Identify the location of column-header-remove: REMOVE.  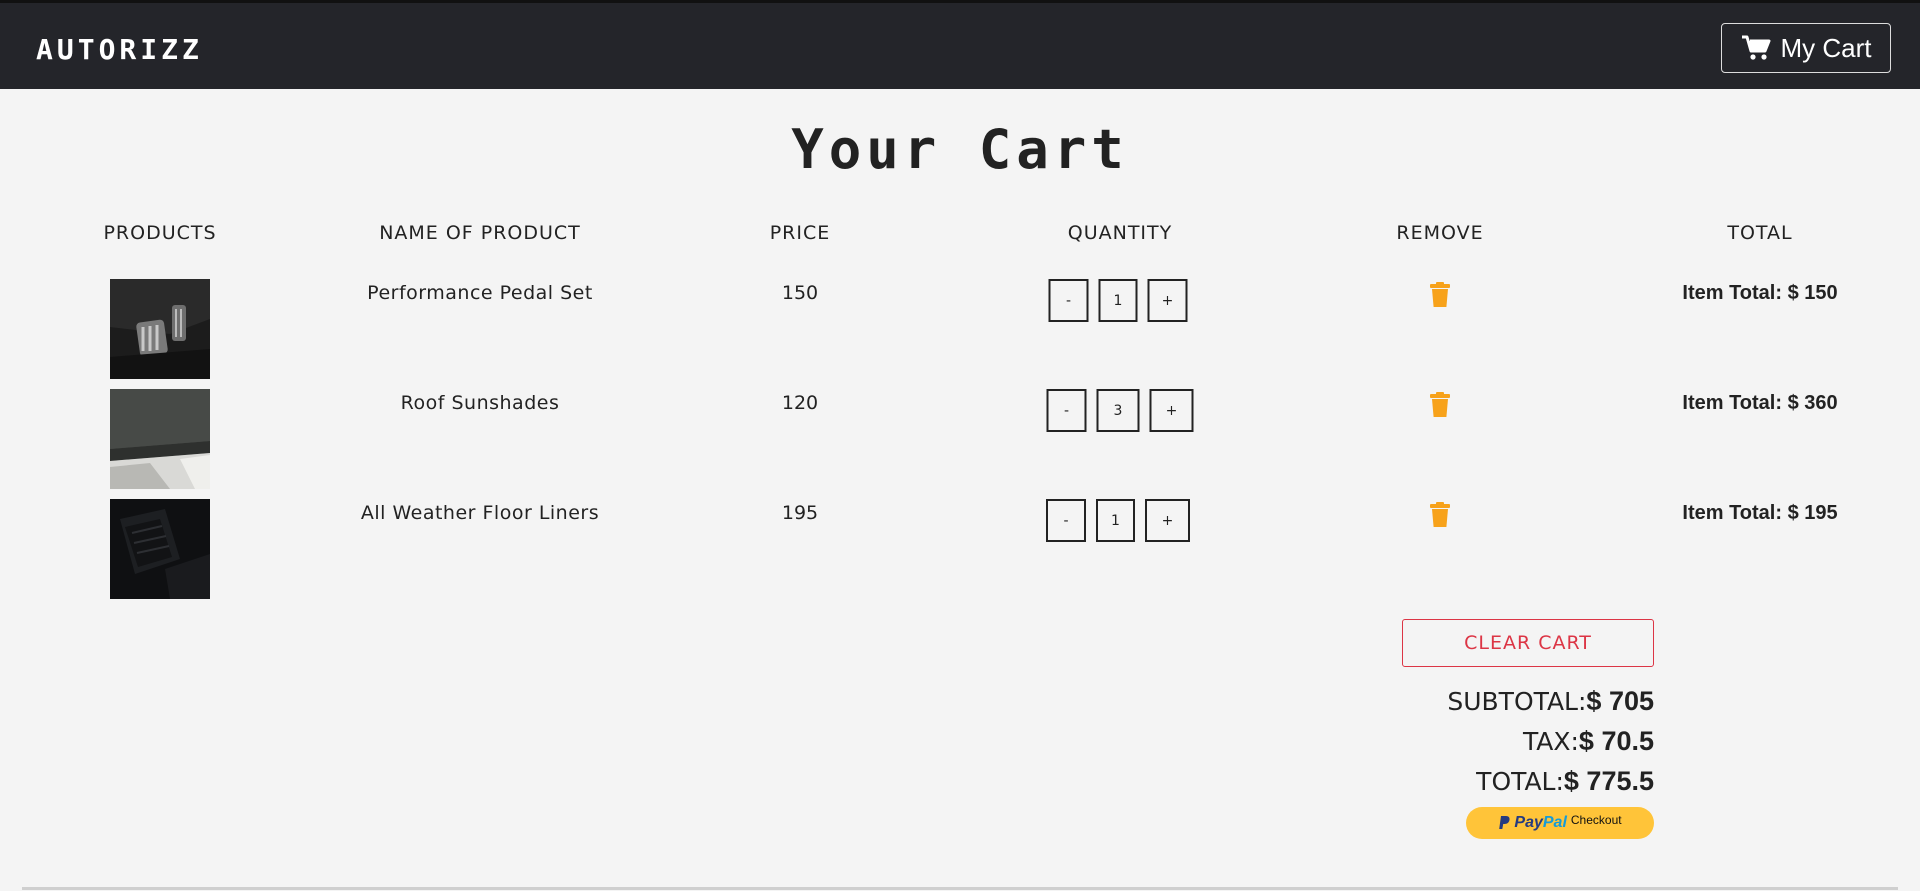
(1440, 233).